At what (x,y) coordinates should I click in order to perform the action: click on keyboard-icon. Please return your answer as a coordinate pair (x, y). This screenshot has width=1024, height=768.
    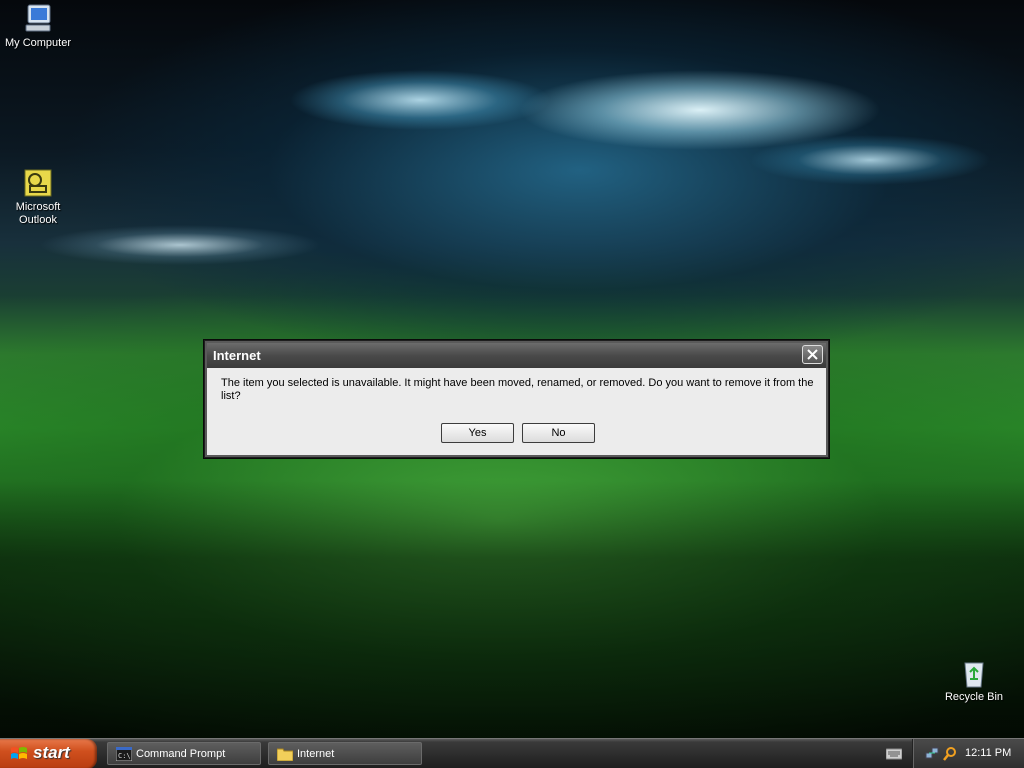
    Looking at the image, I should click on (894, 754).